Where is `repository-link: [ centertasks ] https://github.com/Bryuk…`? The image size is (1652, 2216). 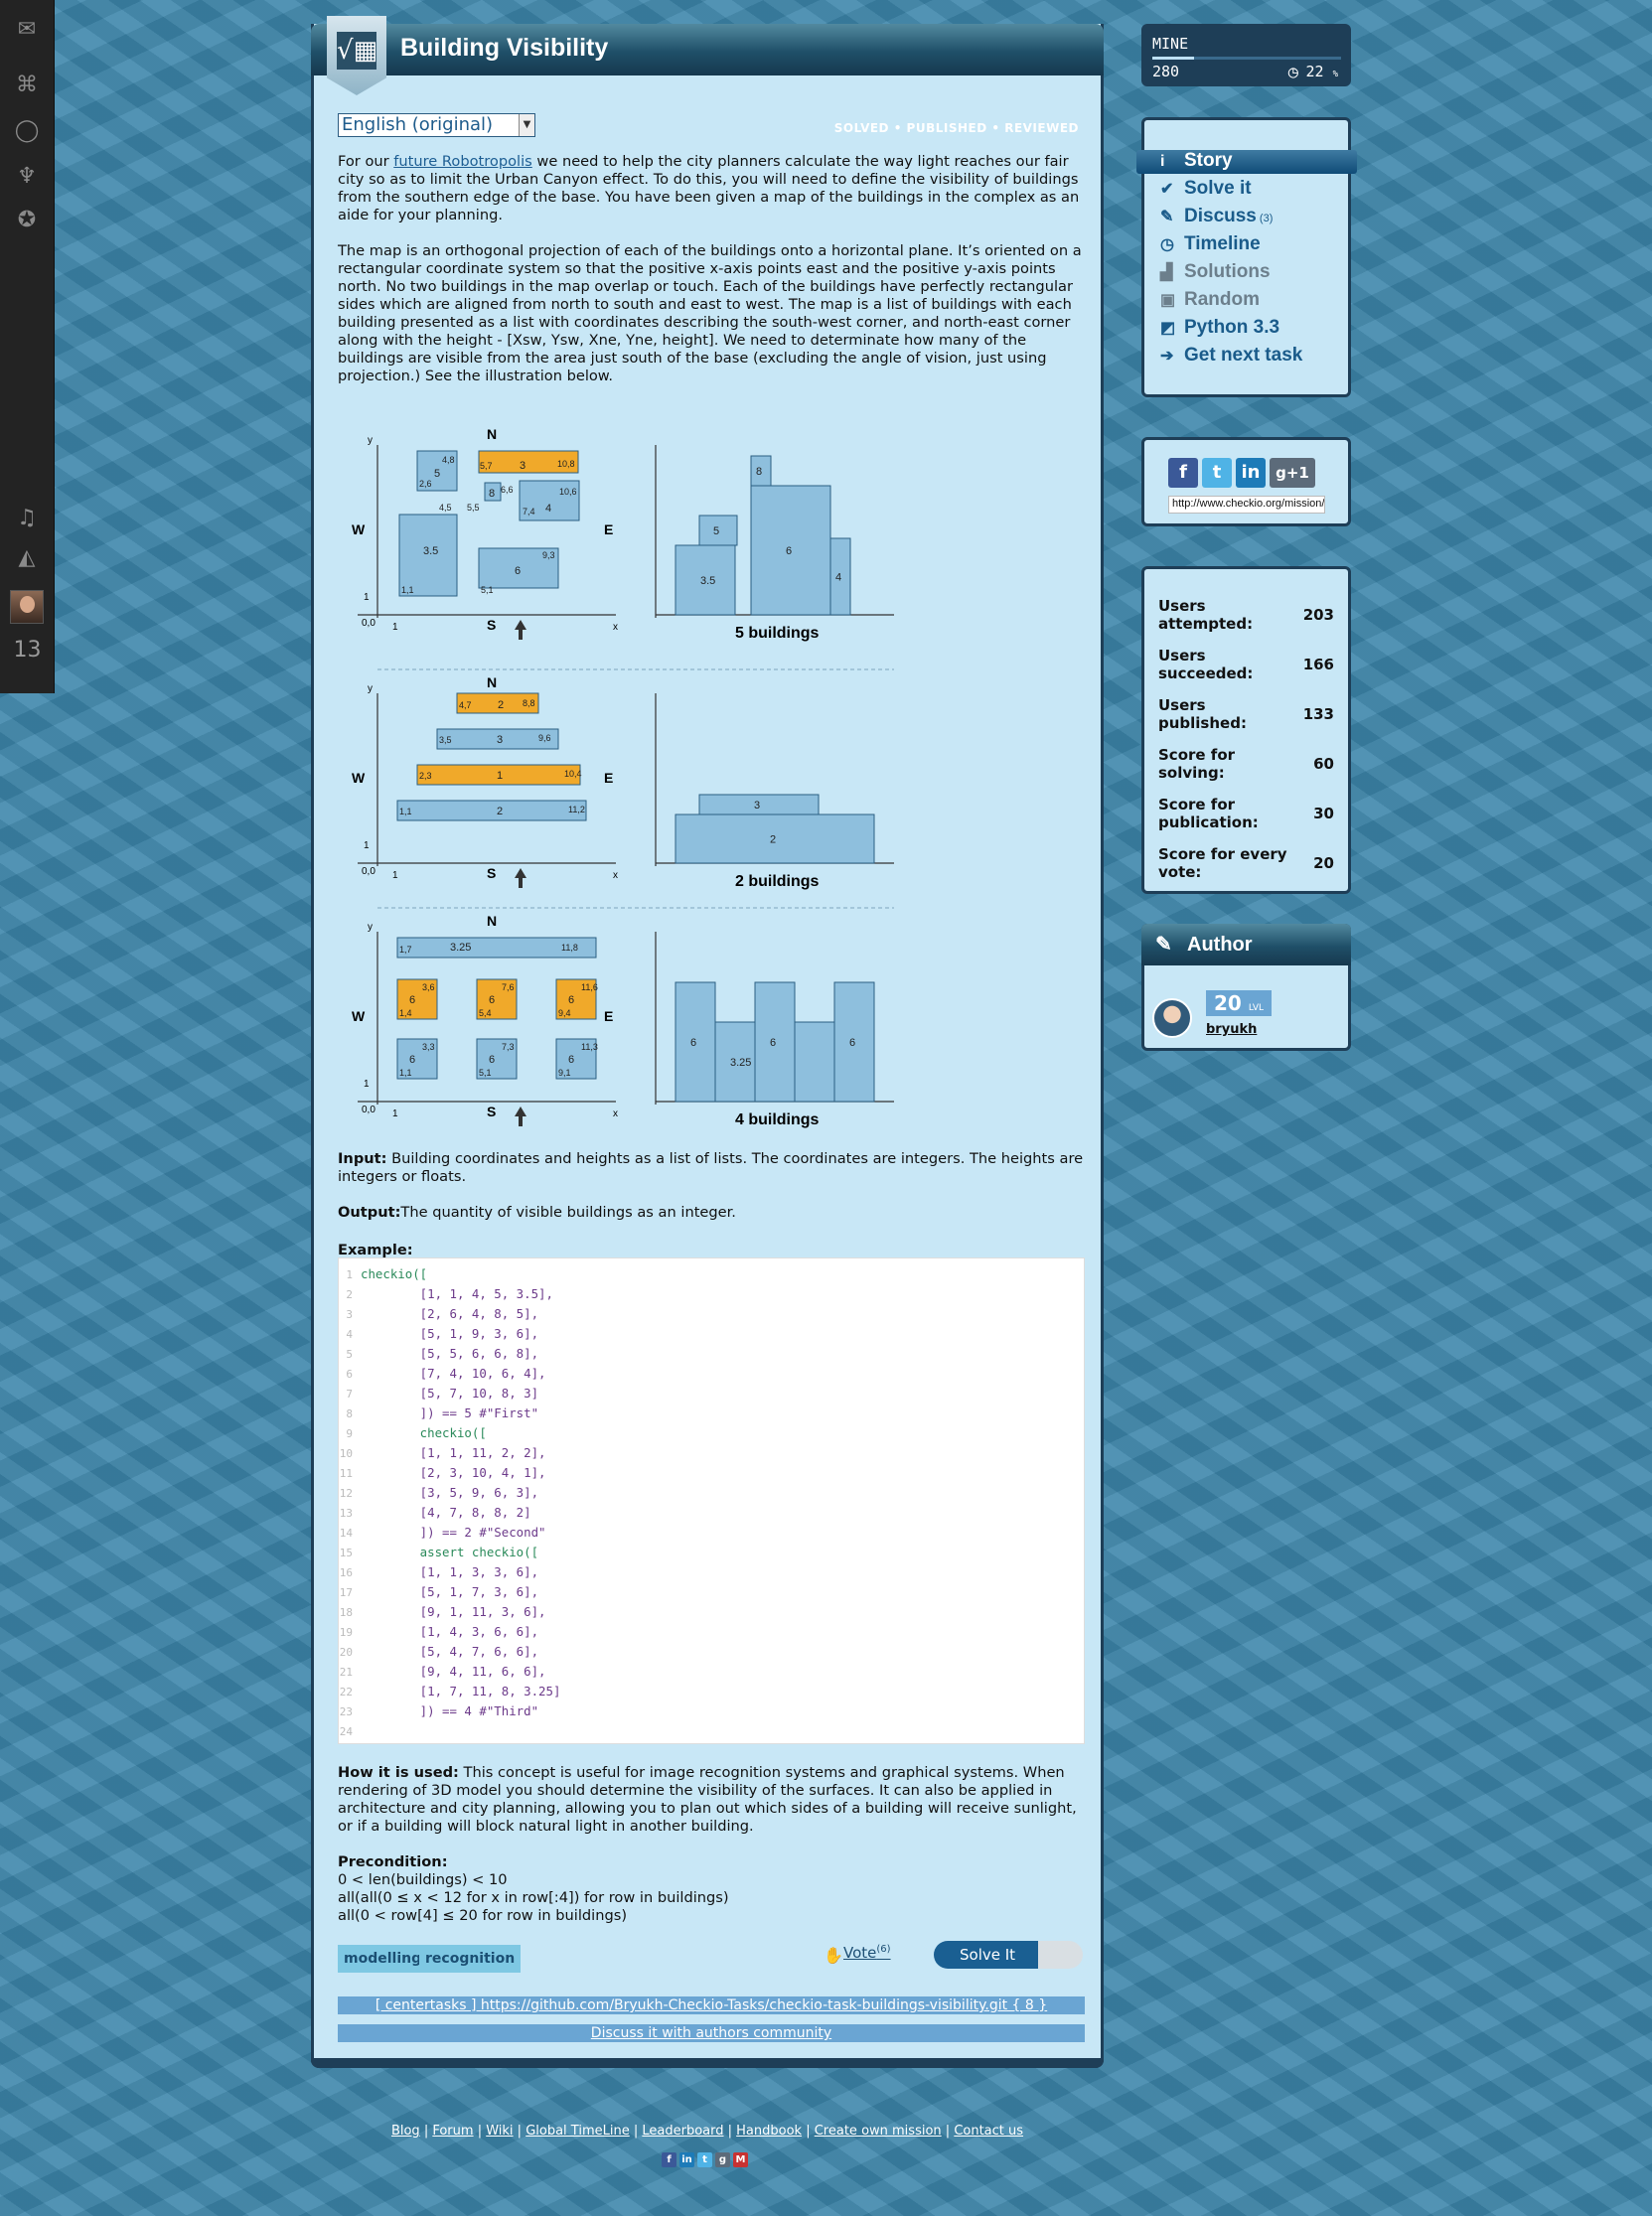
repository-link: [ centertasks ] https://github.com/Bryuk… is located at coordinates (712, 2005).